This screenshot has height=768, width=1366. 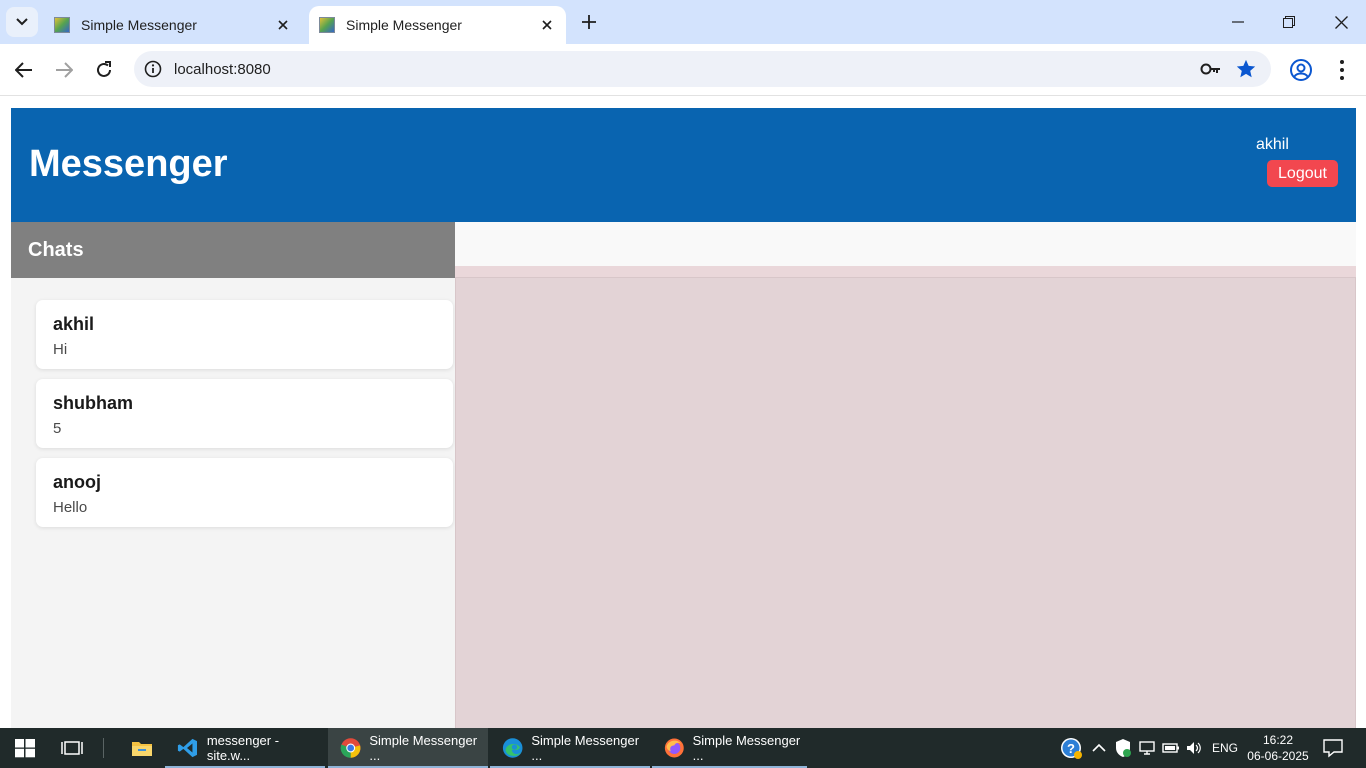 I want to click on star-icon, so click(x=1246, y=69).